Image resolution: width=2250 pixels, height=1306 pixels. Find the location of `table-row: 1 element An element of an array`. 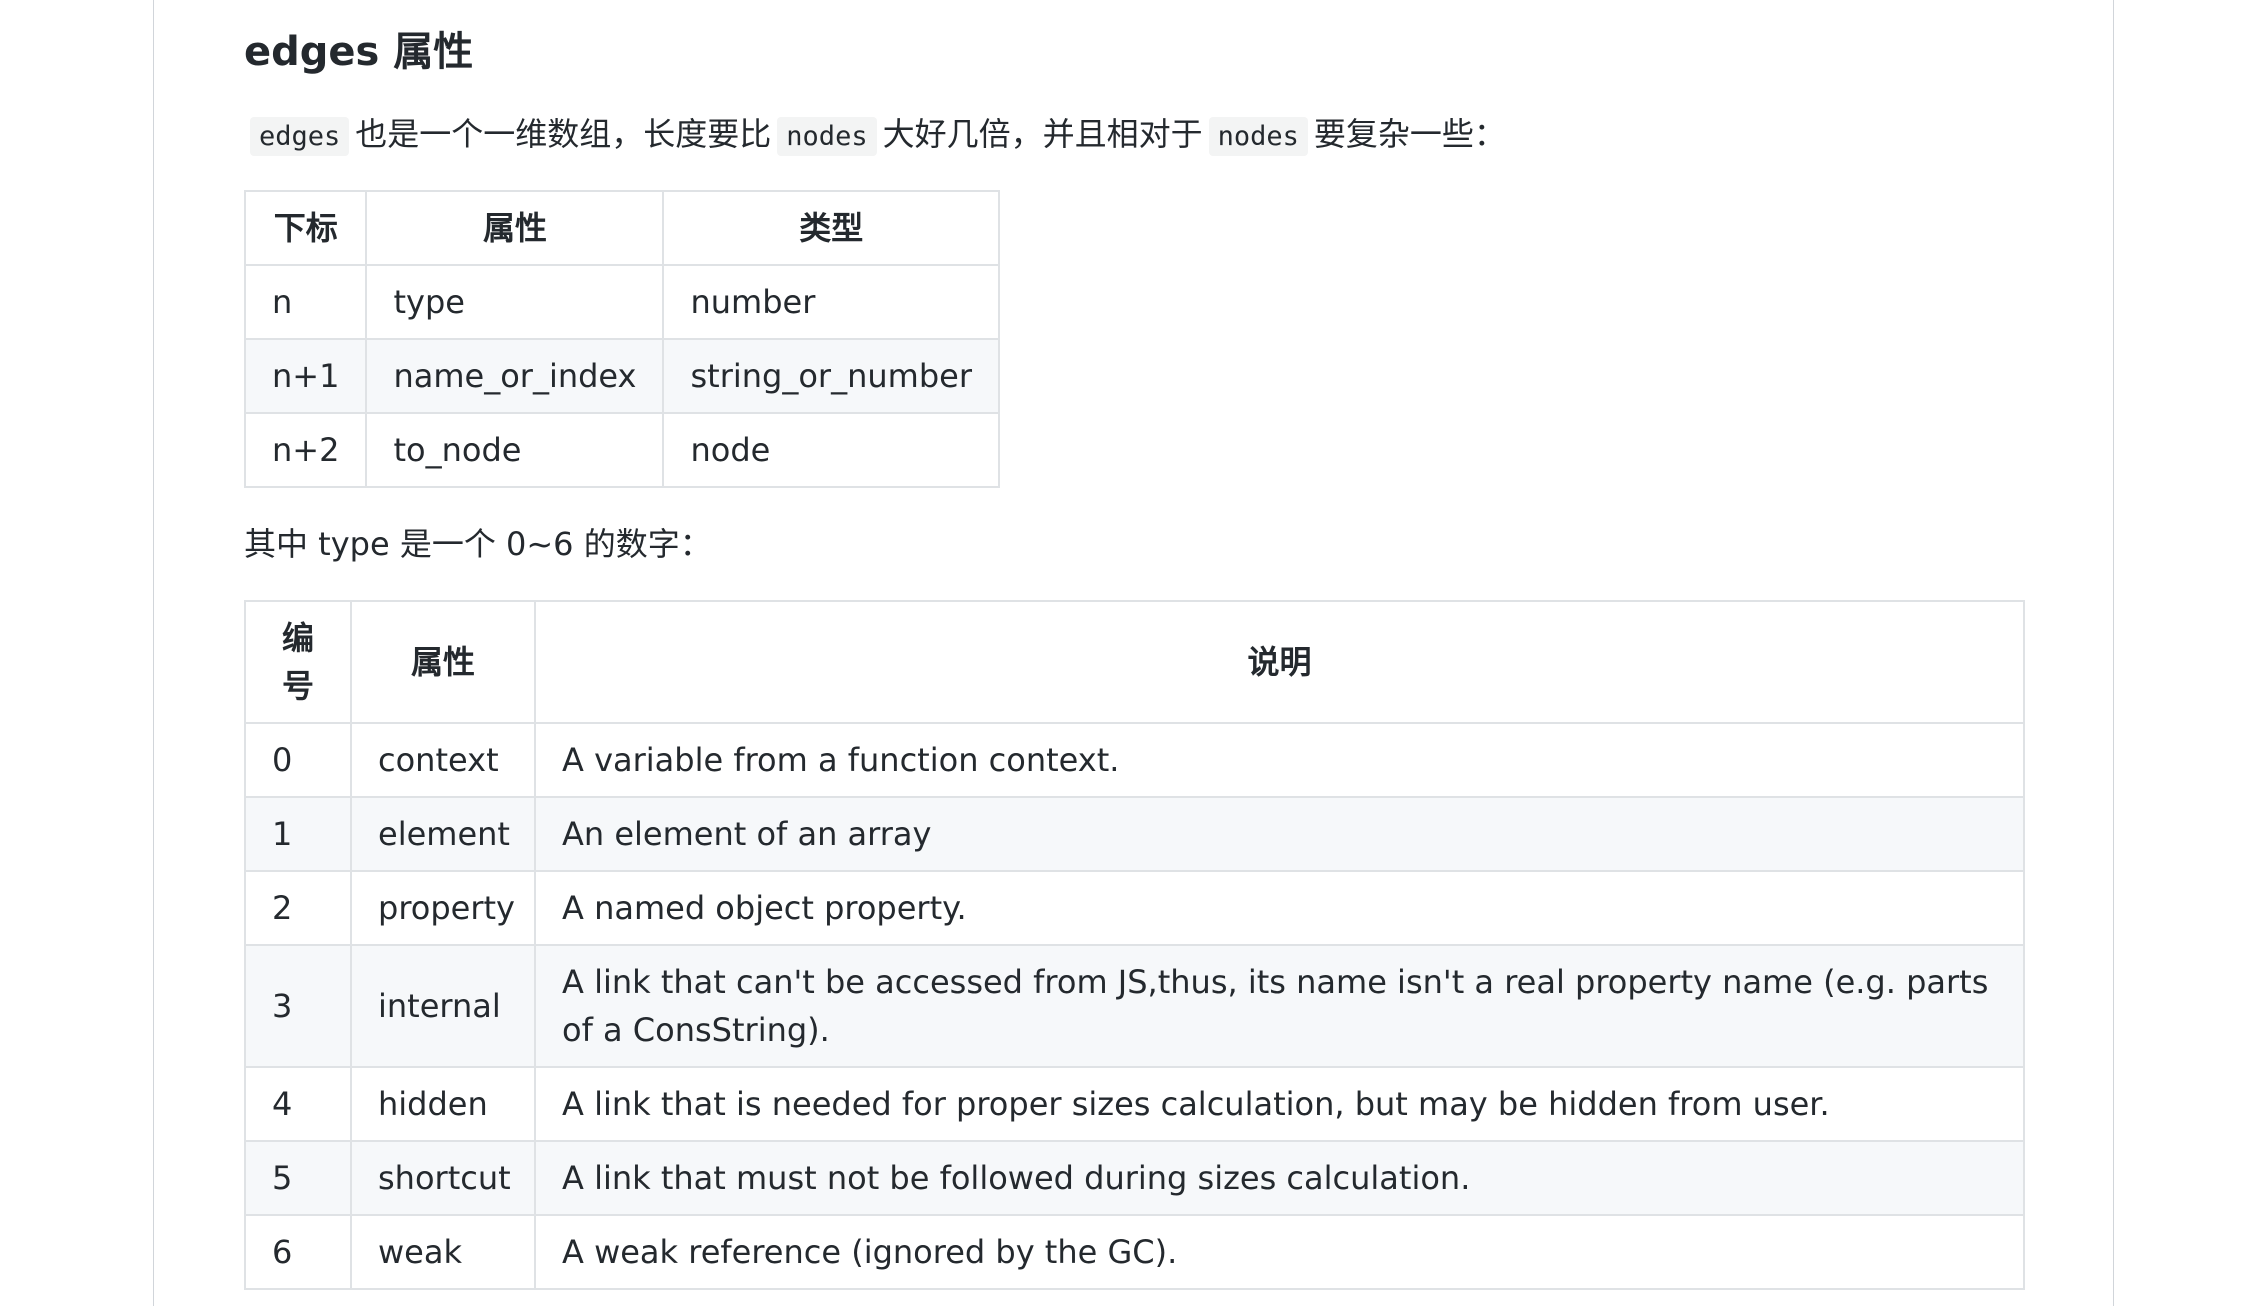

table-row: 1 element An element of an array is located at coordinates (1134, 834).